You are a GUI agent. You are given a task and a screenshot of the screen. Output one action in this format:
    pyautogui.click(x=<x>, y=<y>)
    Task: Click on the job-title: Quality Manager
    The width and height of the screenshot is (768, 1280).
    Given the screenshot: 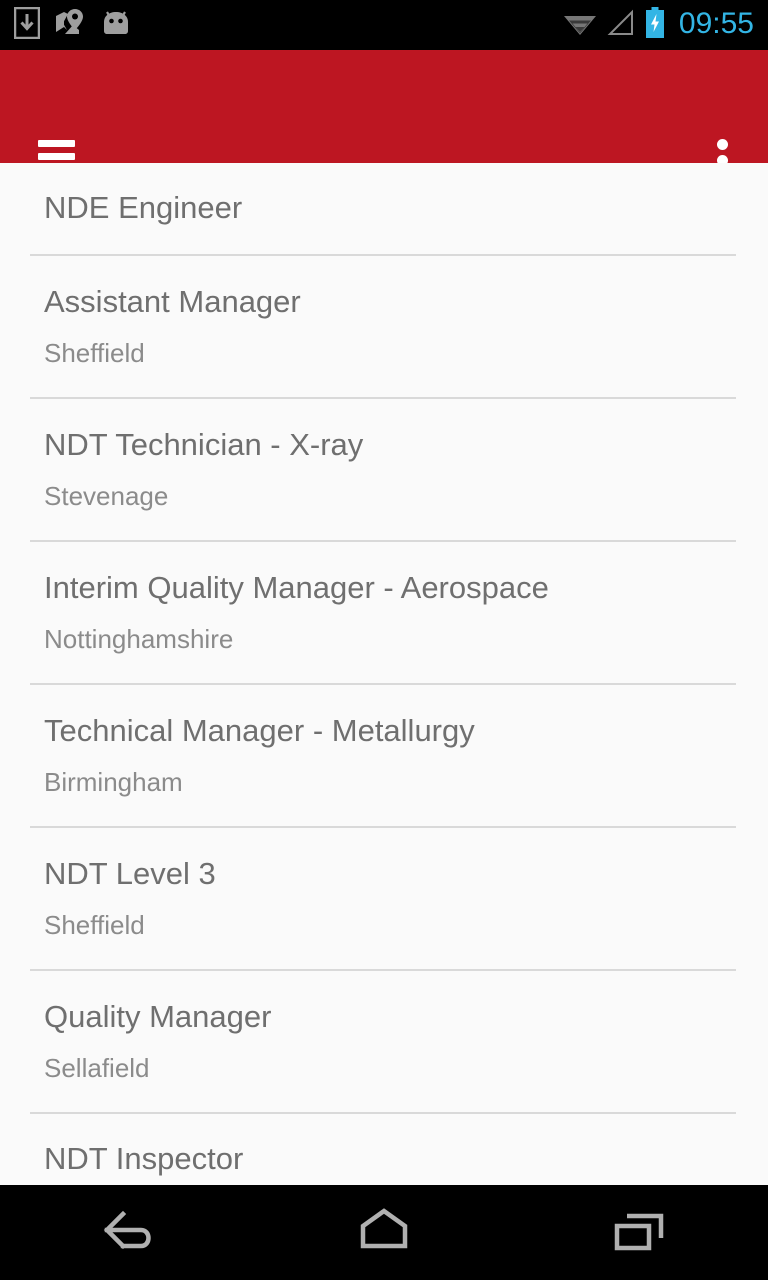 What is the action you would take?
    pyautogui.click(x=158, y=1016)
    